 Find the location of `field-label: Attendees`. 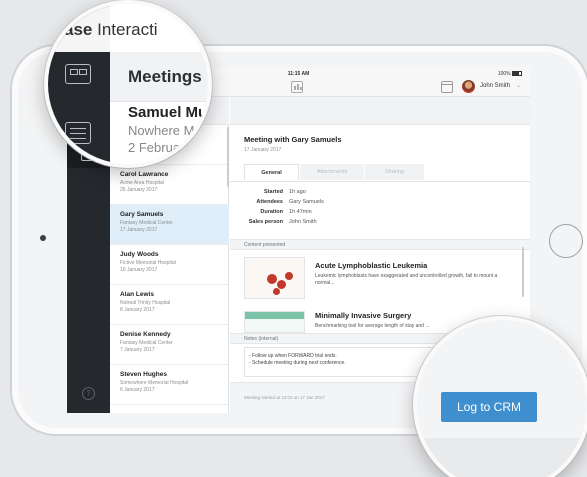

field-label: Attendees is located at coordinates (269, 202).